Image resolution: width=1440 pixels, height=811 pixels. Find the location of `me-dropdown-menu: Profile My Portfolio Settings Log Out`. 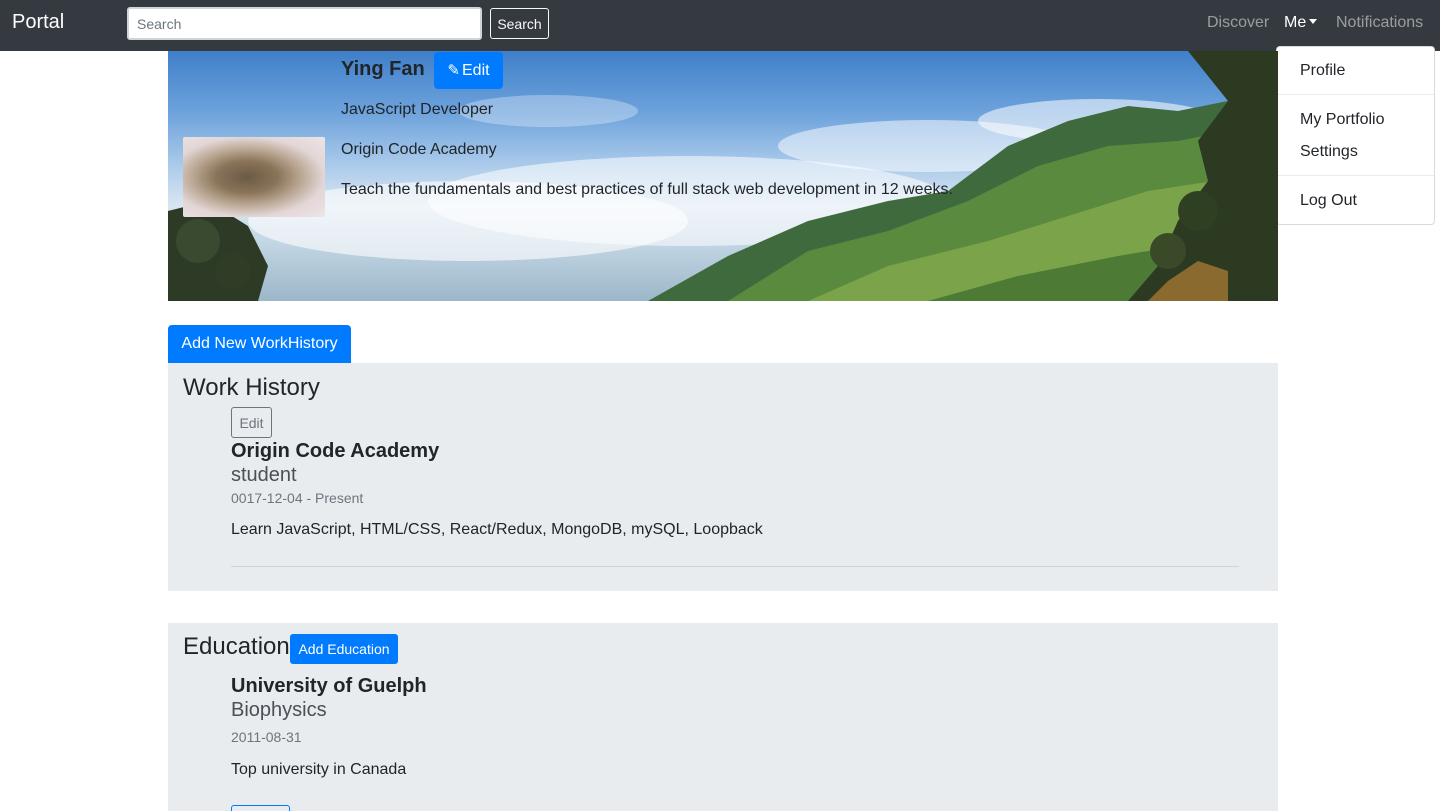

me-dropdown-menu: Profile My Portfolio Settings Log Out is located at coordinates (1355, 135).